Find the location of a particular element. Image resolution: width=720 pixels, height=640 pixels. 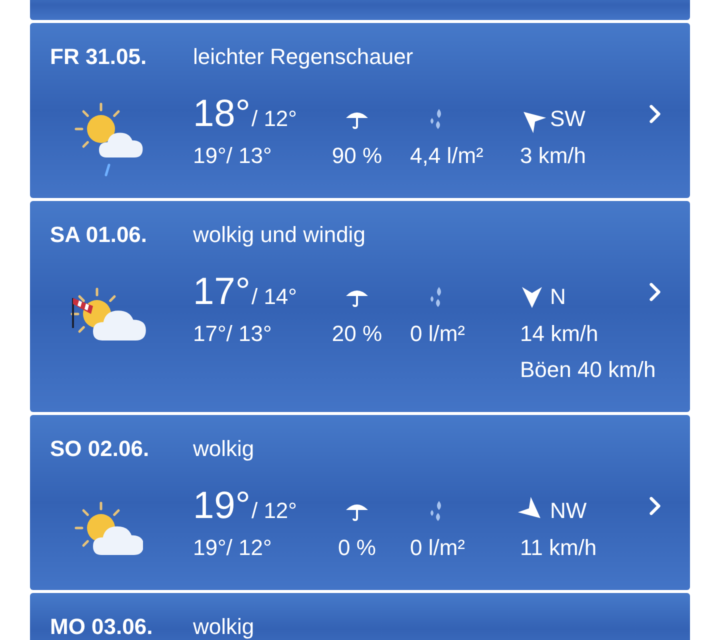

rain-probability: 0 % is located at coordinates (357, 548).